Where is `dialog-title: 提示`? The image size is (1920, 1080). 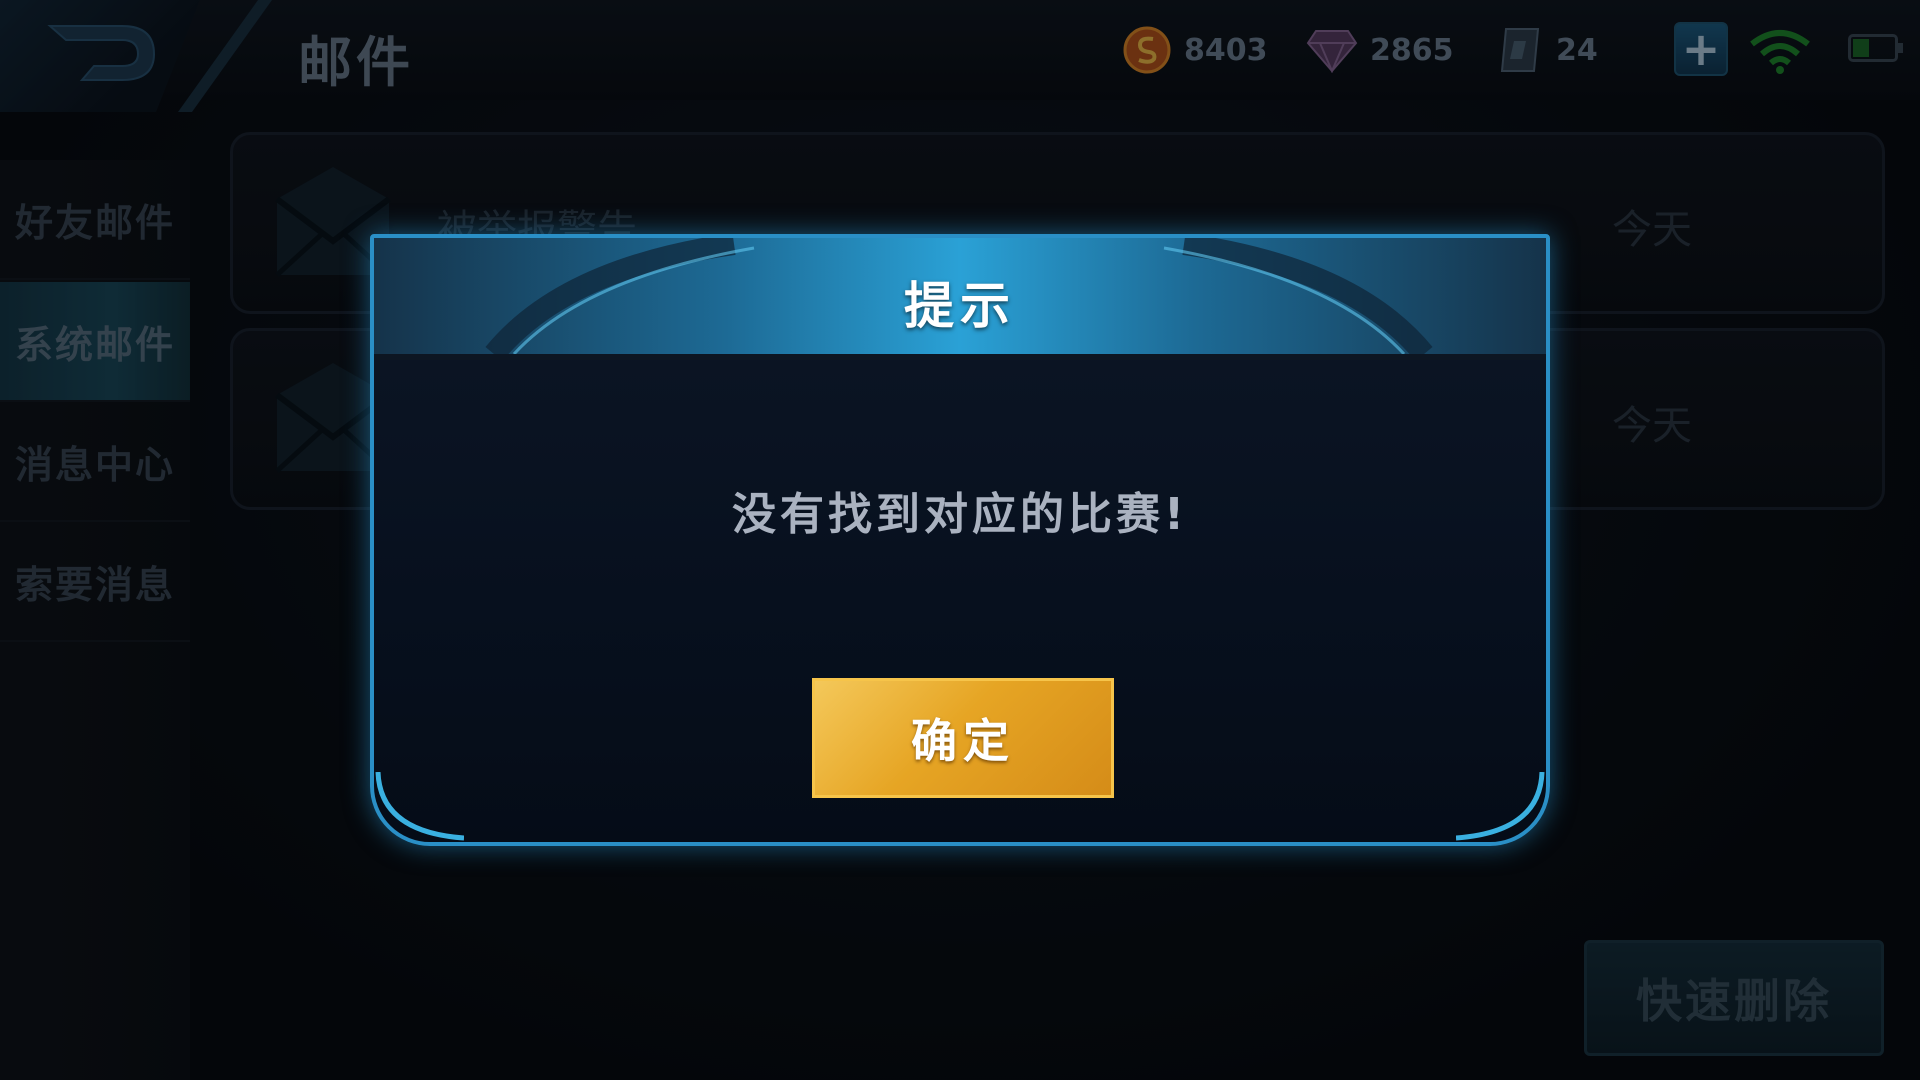
dialog-title: 提示 is located at coordinates (960, 306).